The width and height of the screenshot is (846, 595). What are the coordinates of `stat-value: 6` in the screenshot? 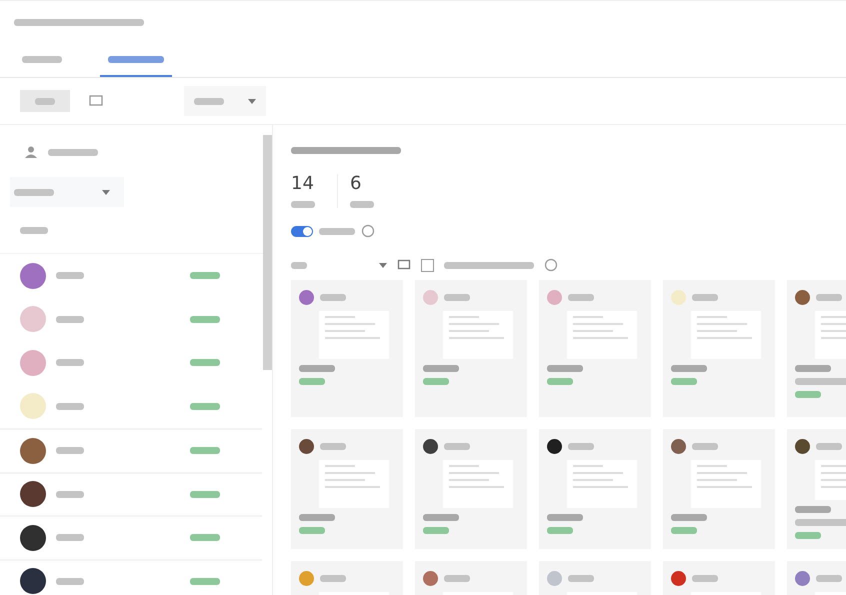 It's located at (356, 184).